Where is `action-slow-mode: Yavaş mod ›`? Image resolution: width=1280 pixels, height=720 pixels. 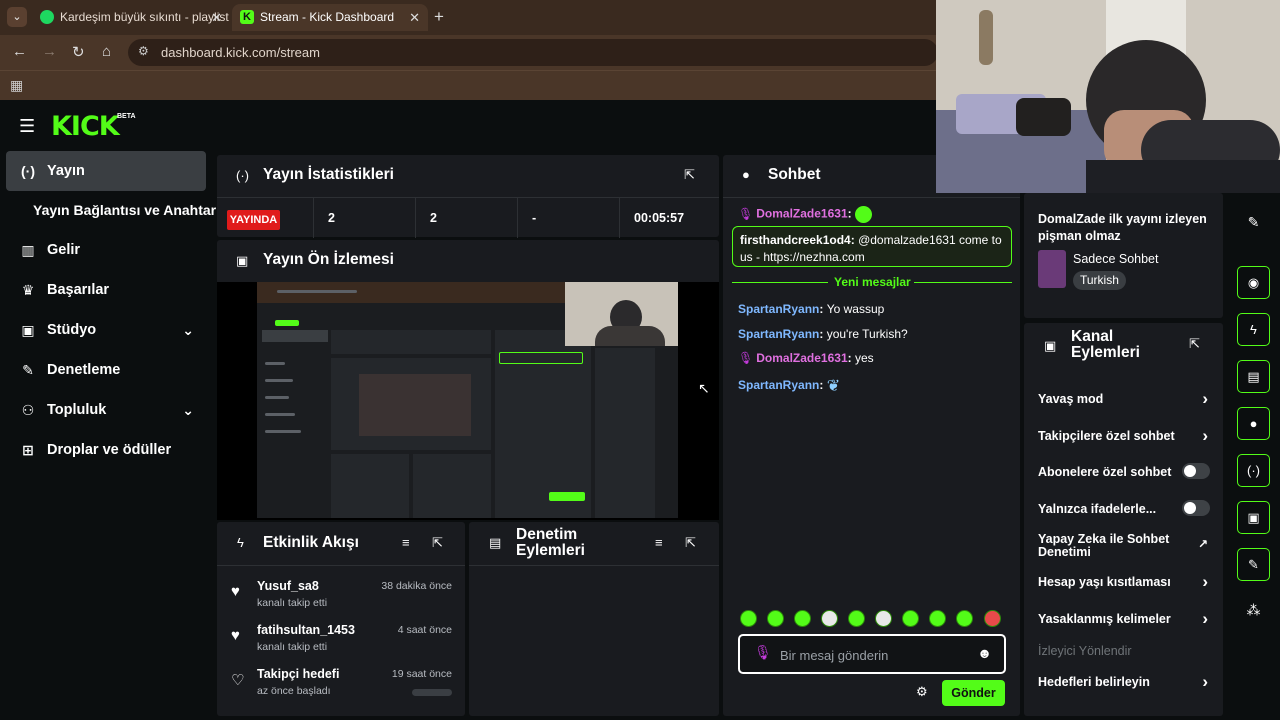
action-slow-mode: Yavaş mod › is located at coordinates (1125, 398).